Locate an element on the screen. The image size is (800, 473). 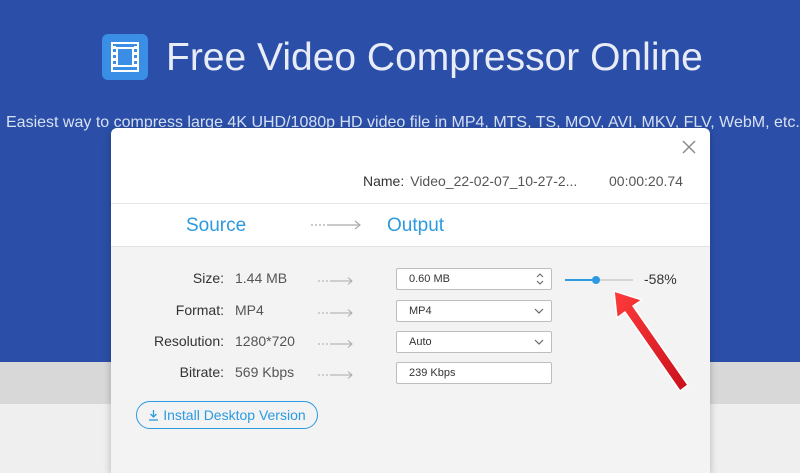
install-desktop-button: Install Desktop Version is located at coordinates (227, 415).